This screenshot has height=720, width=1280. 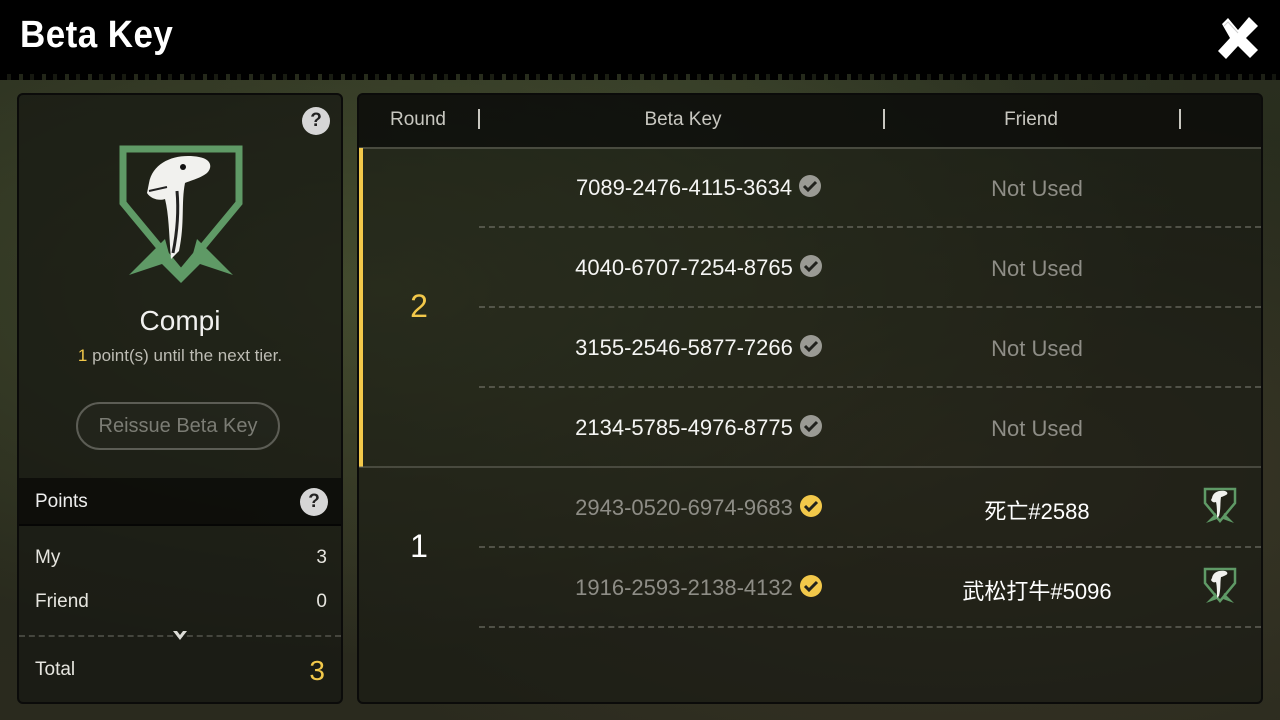 What do you see at coordinates (640, 40) in the screenshot?
I see `title-bar: Beta Key` at bounding box center [640, 40].